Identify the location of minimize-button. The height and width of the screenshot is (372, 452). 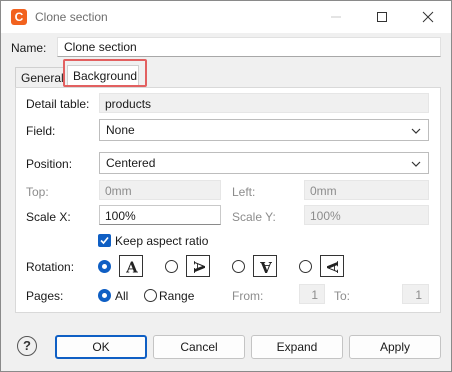
(336, 17).